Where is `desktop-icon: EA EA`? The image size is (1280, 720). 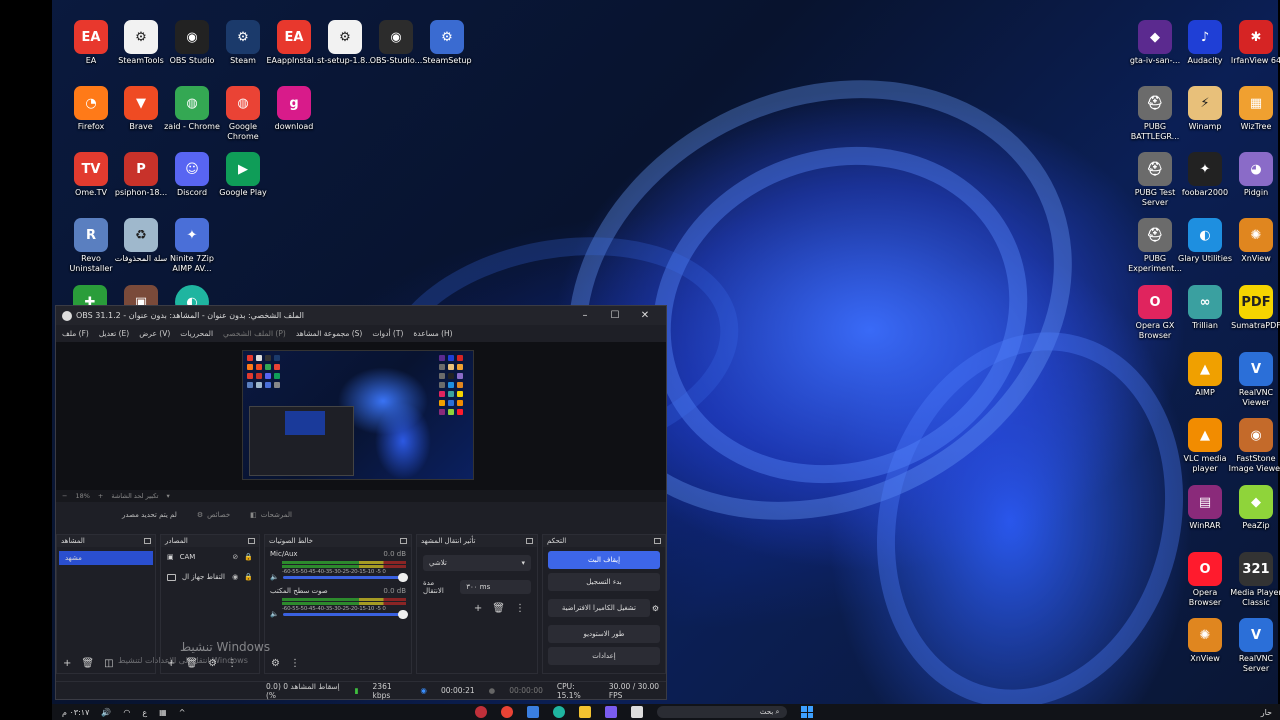
desktop-icon: EA EA is located at coordinates (91, 43).